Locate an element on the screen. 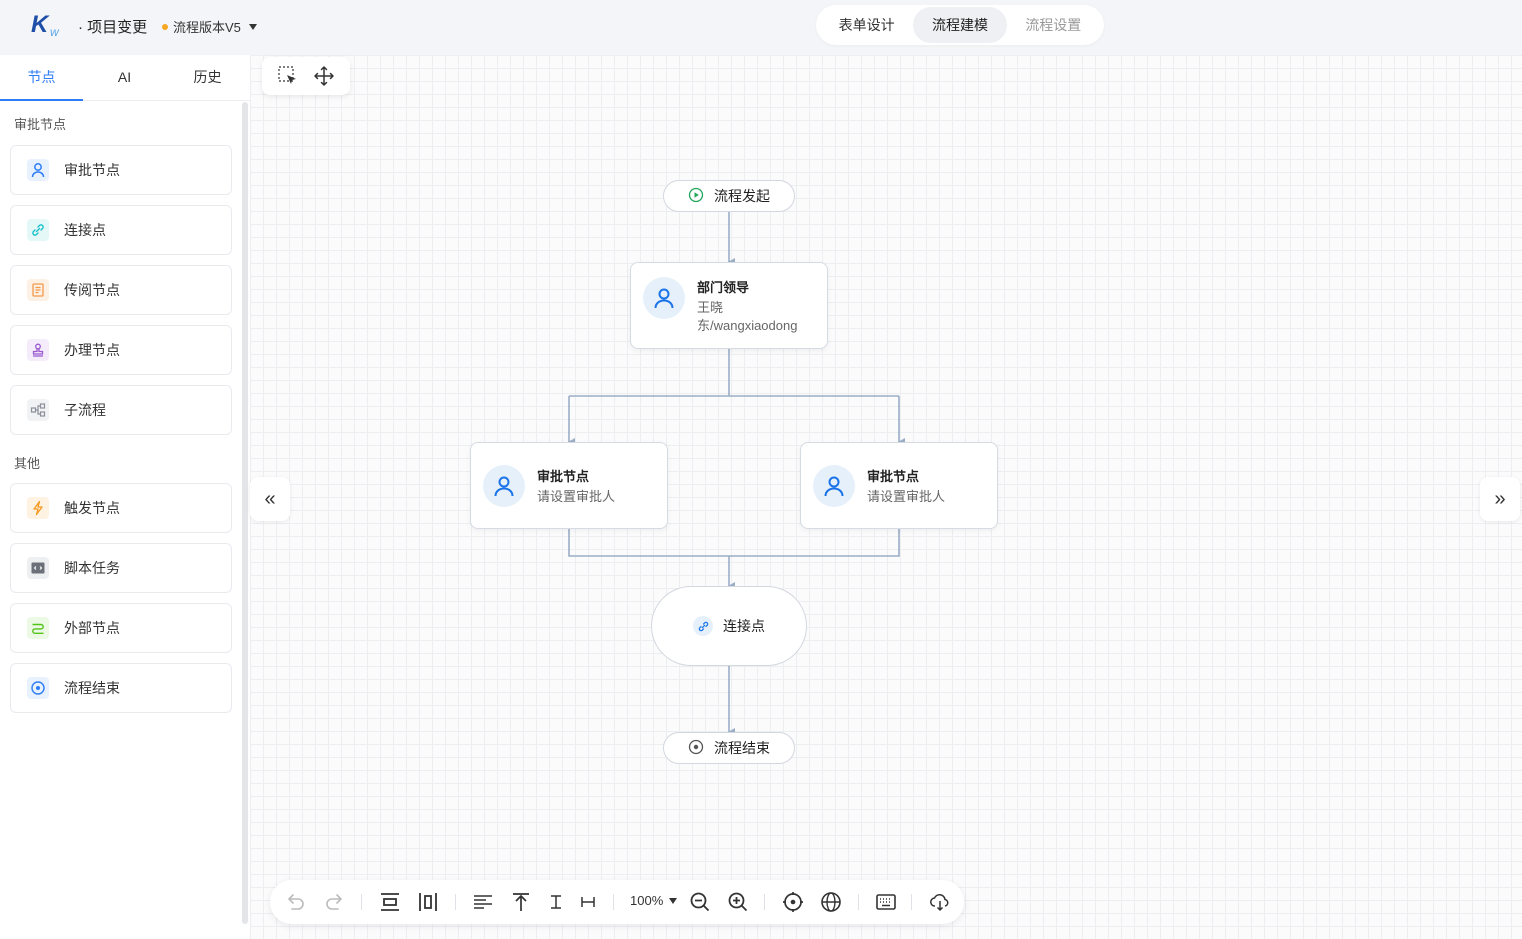 Image resolution: width=1522 pixels, height=939 pixels. zoom-out-icon is located at coordinates (700, 902).